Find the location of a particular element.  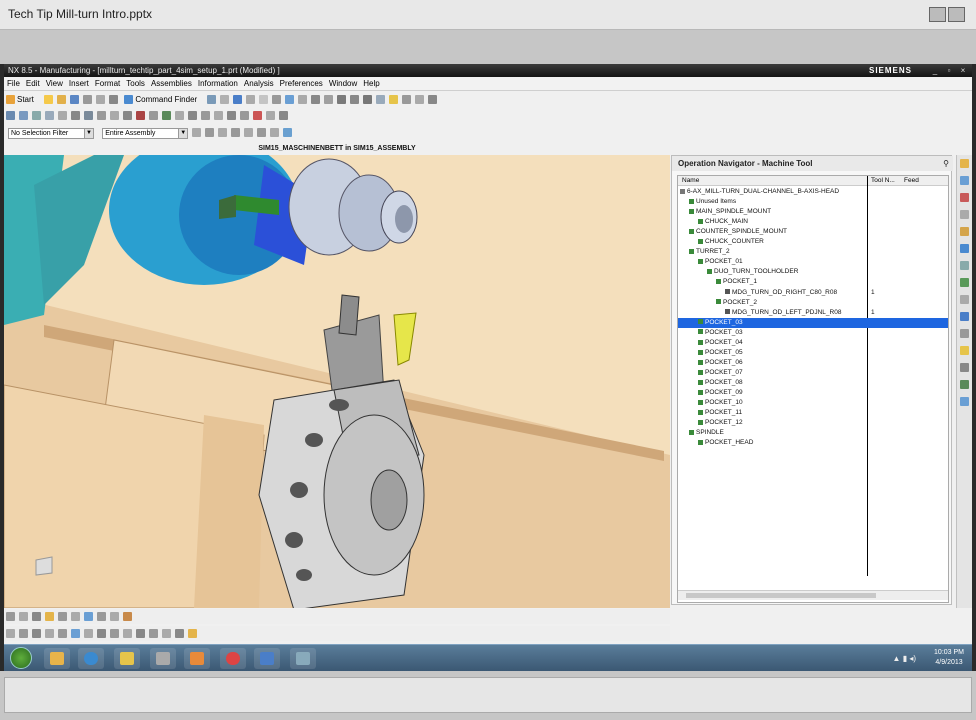

project-icon is located at coordinates (75, 633).